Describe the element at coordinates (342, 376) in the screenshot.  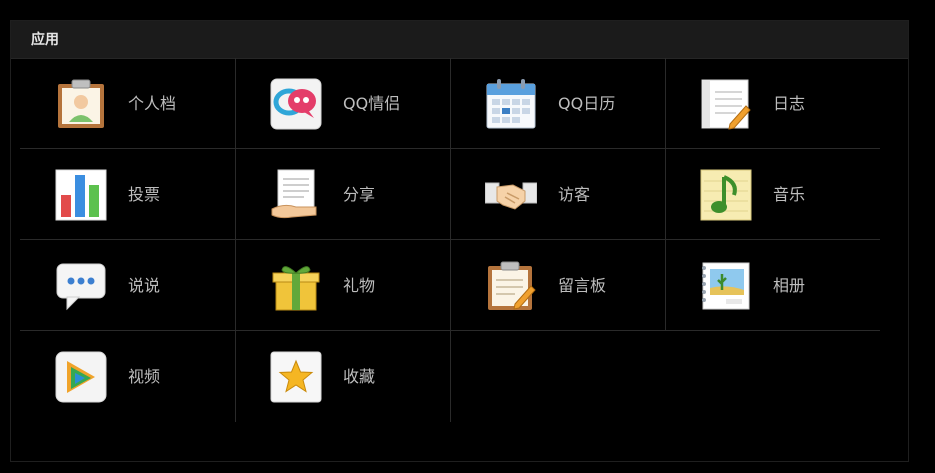
I see `app-favorites: 收藏` at that location.